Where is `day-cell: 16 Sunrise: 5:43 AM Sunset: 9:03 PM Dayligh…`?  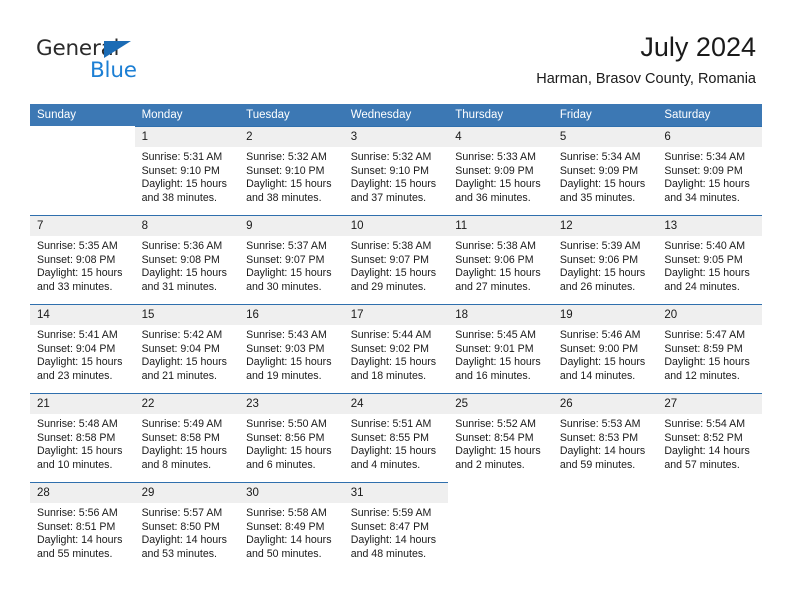 day-cell: 16 Sunrise: 5:43 AM Sunset: 9:03 PM Dayligh… is located at coordinates (291, 348).